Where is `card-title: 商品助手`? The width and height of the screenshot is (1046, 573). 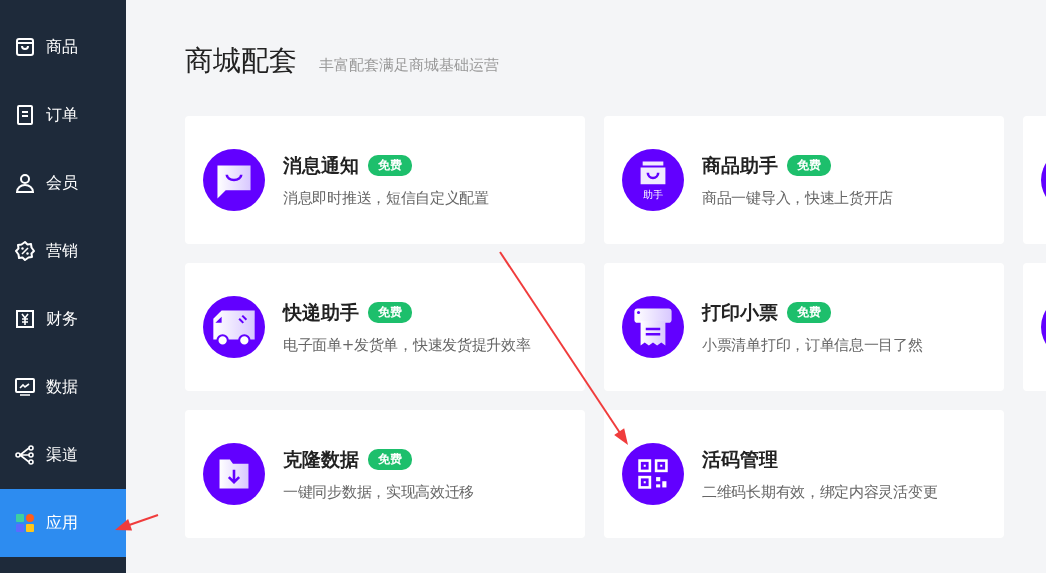 card-title: 商品助手 is located at coordinates (740, 165).